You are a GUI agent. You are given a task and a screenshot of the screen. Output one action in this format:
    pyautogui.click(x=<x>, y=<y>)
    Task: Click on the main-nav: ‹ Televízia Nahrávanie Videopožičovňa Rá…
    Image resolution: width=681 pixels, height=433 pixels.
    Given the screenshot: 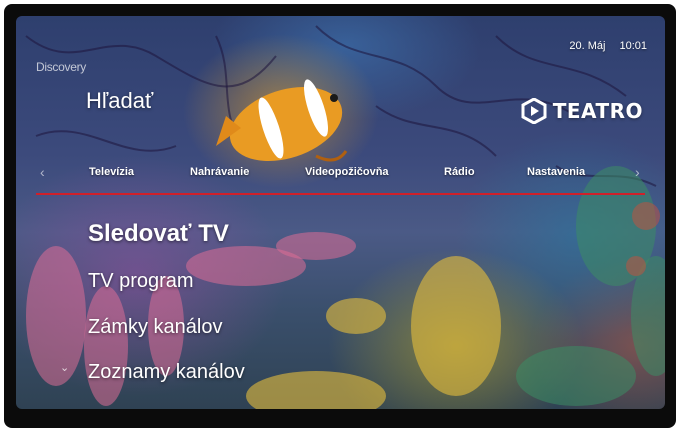 What is the action you would take?
    pyautogui.click(x=340, y=174)
    